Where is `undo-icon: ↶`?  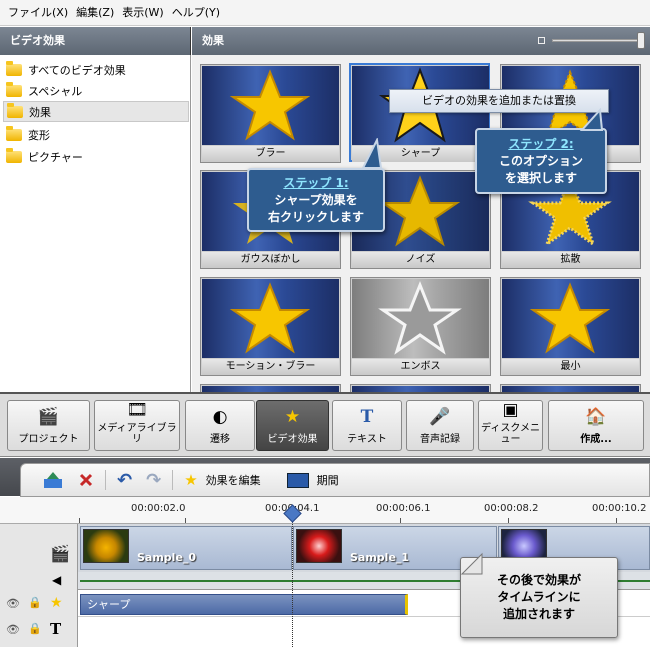 undo-icon: ↶ is located at coordinates (125, 480).